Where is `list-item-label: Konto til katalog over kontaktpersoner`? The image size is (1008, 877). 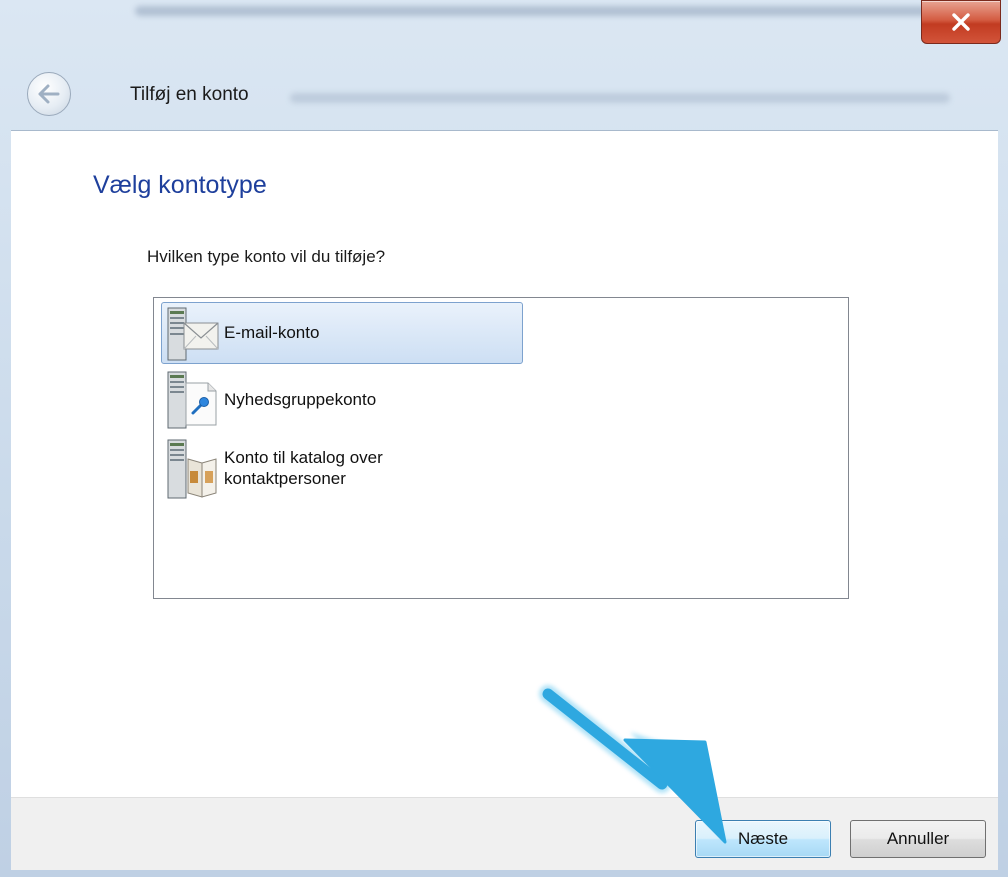
list-item-label: Konto til katalog over kontaktpersoner is located at coordinates (303, 468).